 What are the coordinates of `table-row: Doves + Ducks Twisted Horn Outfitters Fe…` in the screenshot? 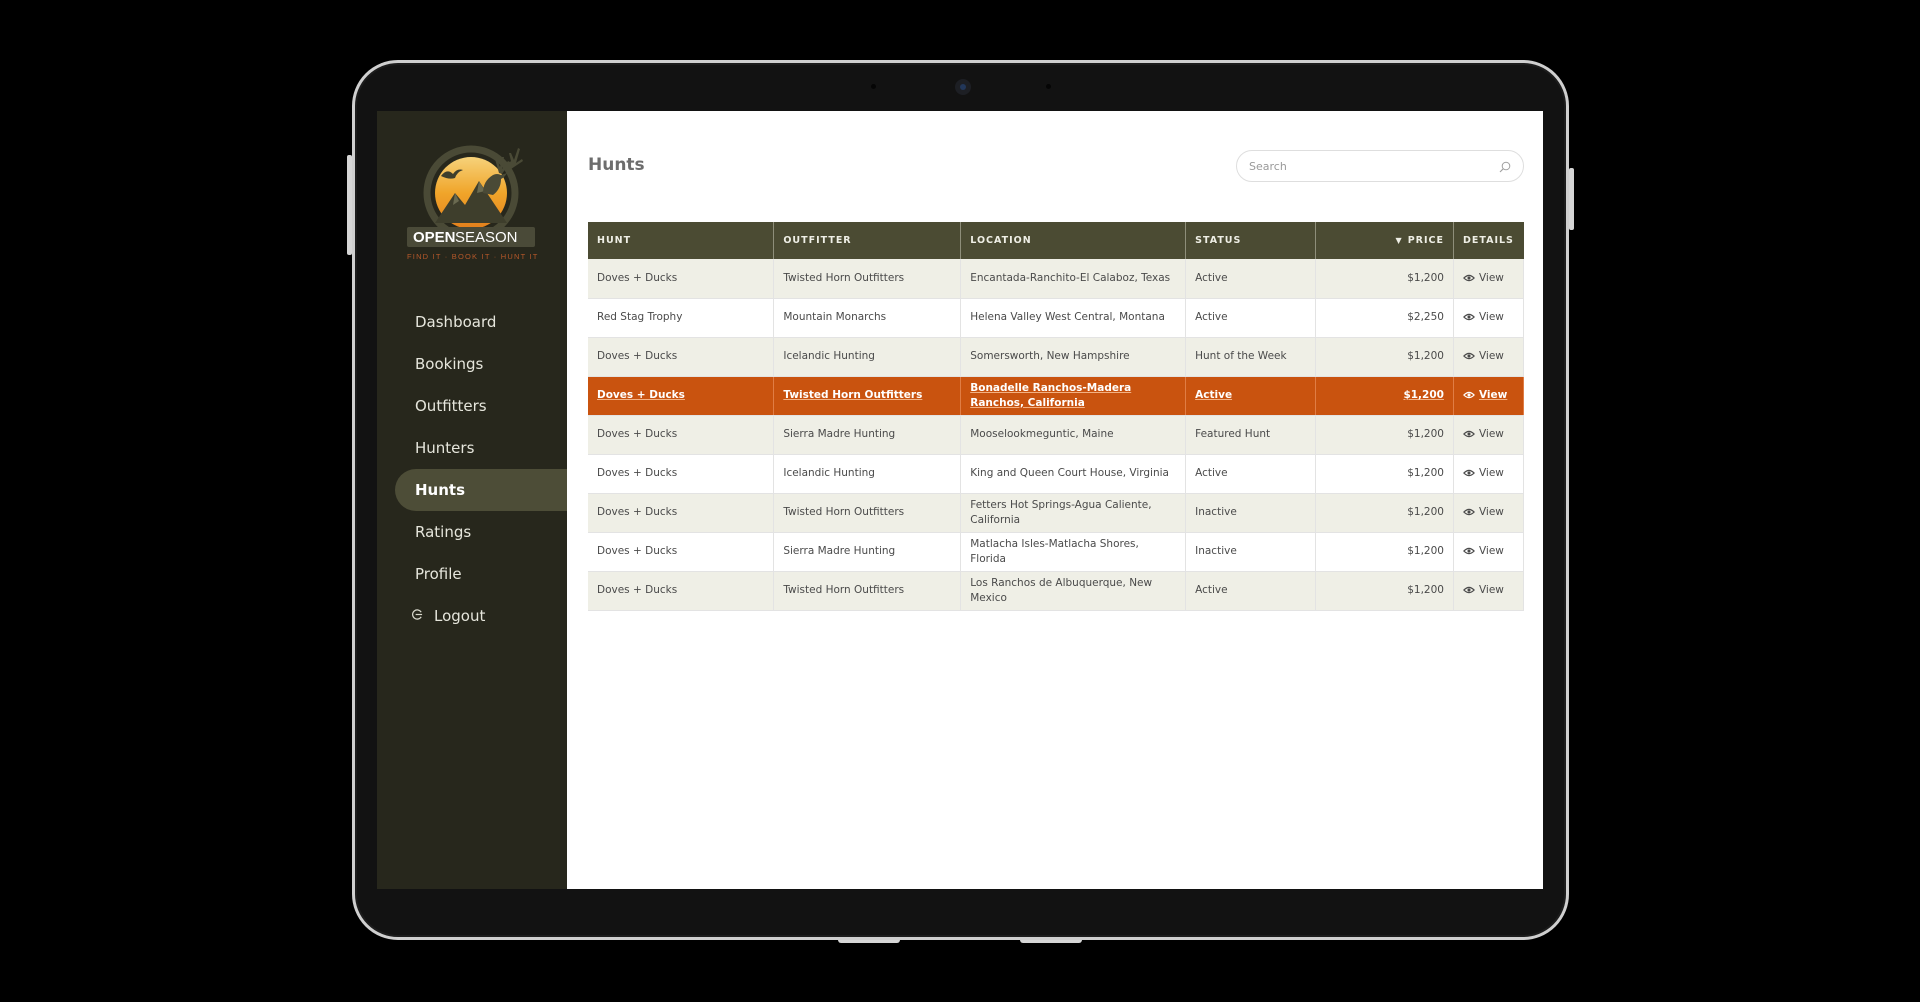 It's located at (1056, 513).